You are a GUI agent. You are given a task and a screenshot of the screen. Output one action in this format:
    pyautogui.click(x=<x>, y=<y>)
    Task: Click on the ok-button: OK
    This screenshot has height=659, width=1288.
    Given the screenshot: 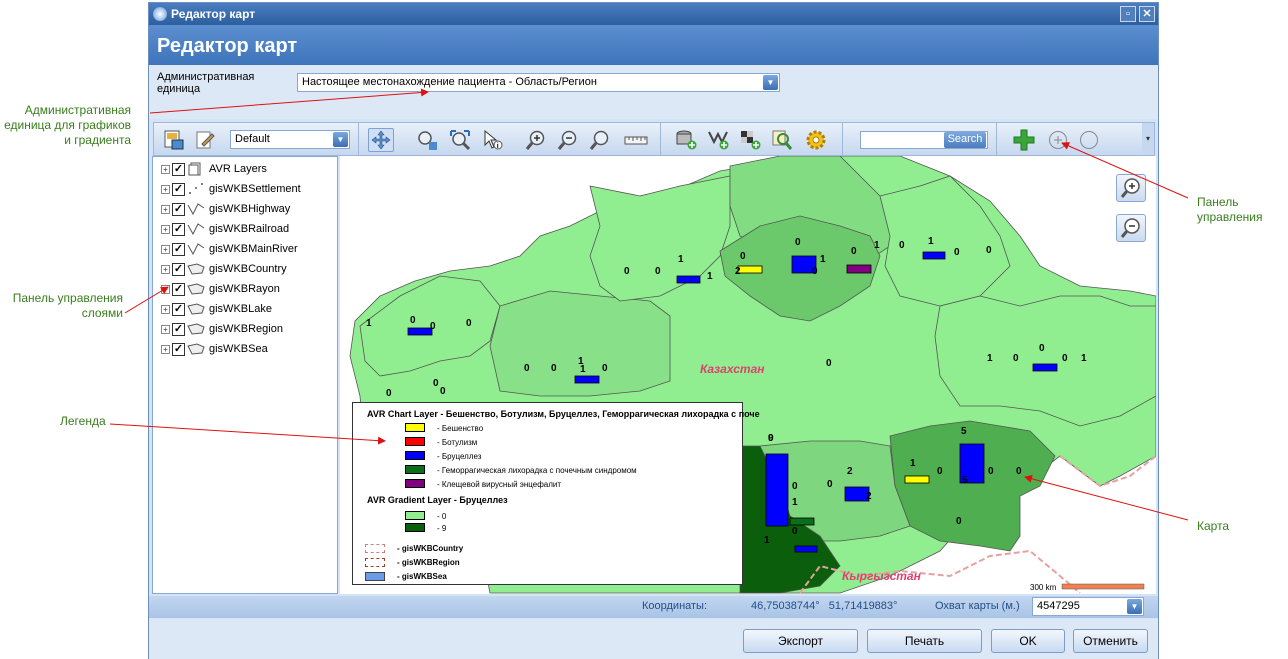 What is the action you would take?
    pyautogui.click(x=1028, y=641)
    